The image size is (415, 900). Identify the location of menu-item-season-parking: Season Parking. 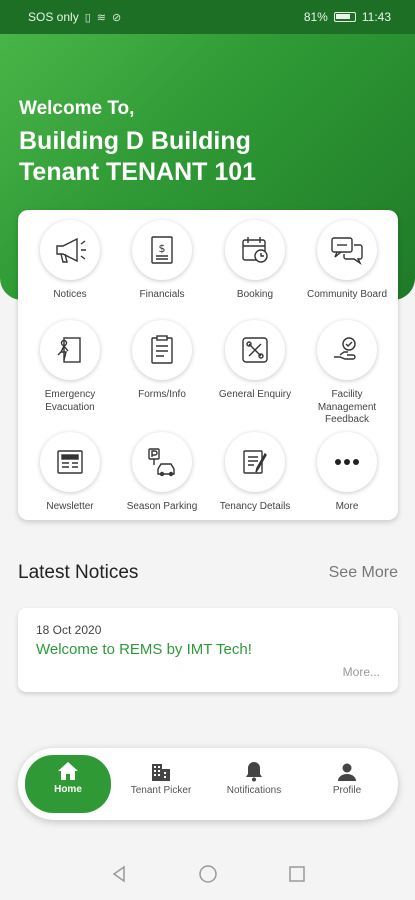
(162, 477).